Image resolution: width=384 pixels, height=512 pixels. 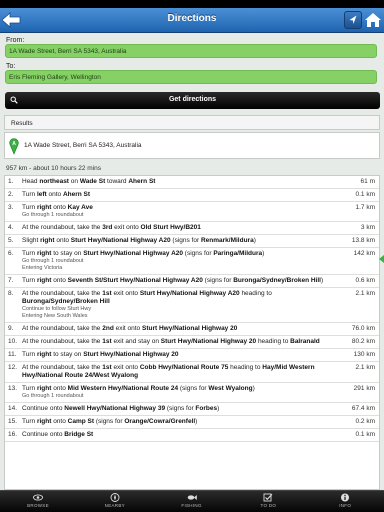 What do you see at coordinates (54, 168) in the screenshot?
I see `route-summary: 957 km - about 10 hours 22 mins` at bounding box center [54, 168].